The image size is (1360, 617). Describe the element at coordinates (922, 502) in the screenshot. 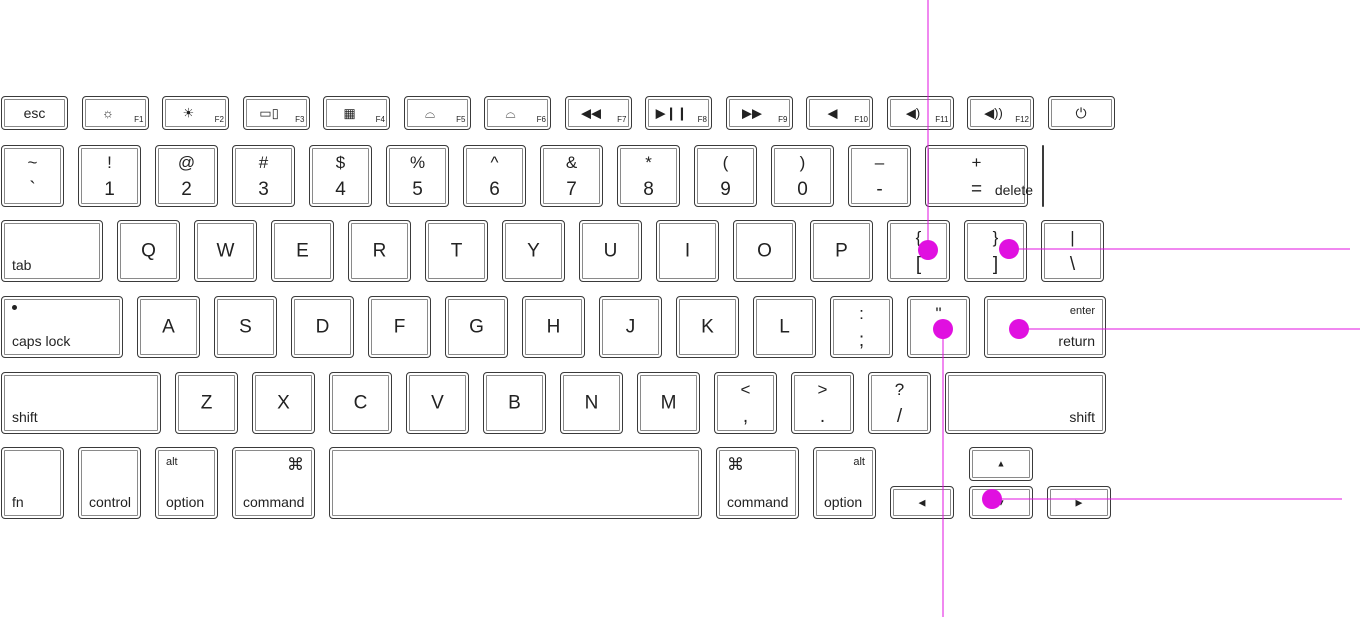

I see `key-left: ◀` at that location.